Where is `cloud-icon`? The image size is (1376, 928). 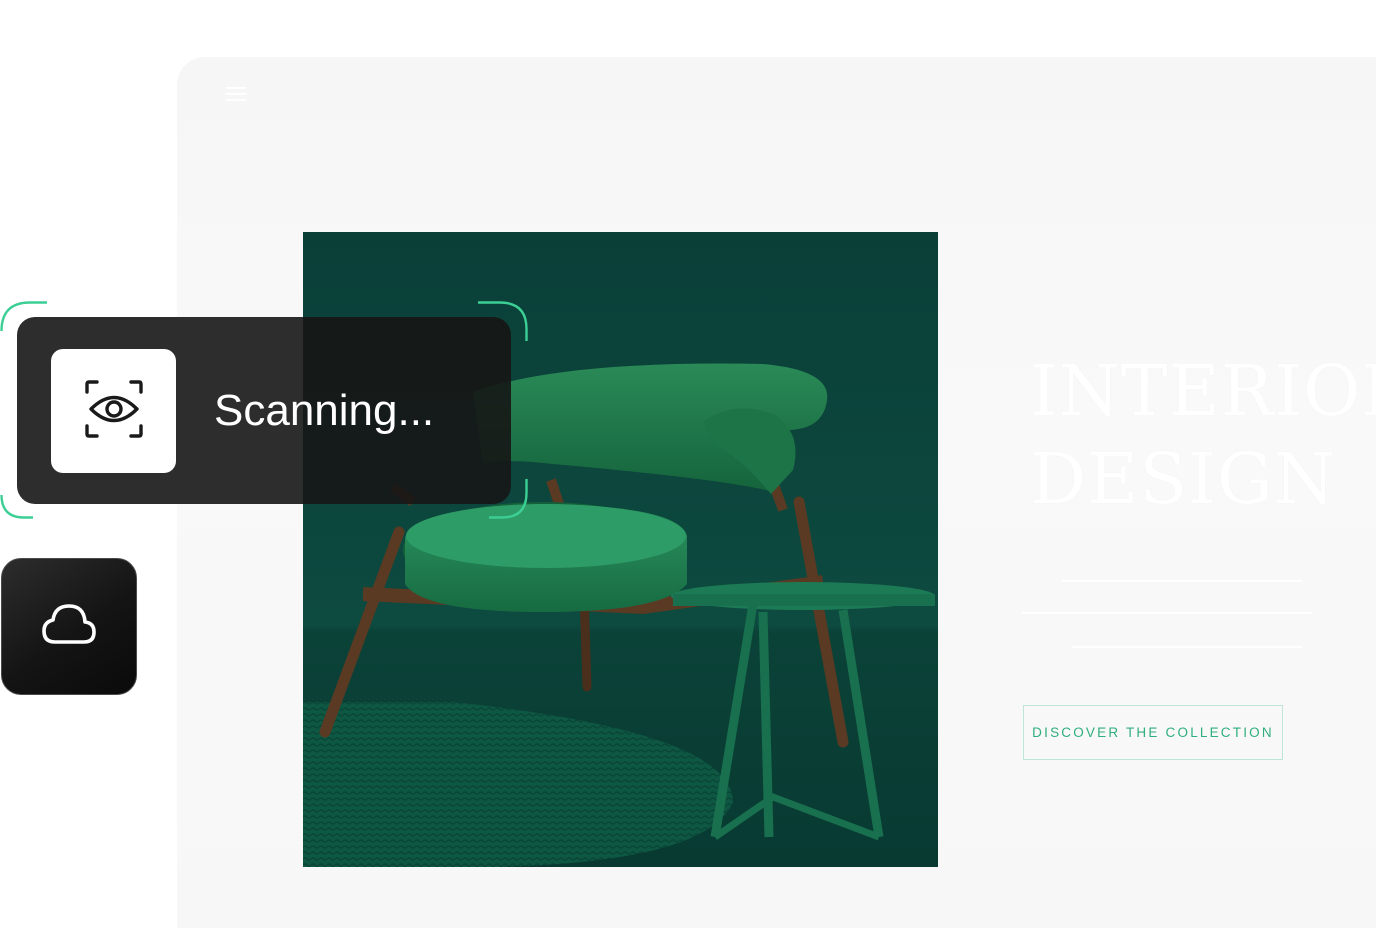
cloud-icon is located at coordinates (69, 626).